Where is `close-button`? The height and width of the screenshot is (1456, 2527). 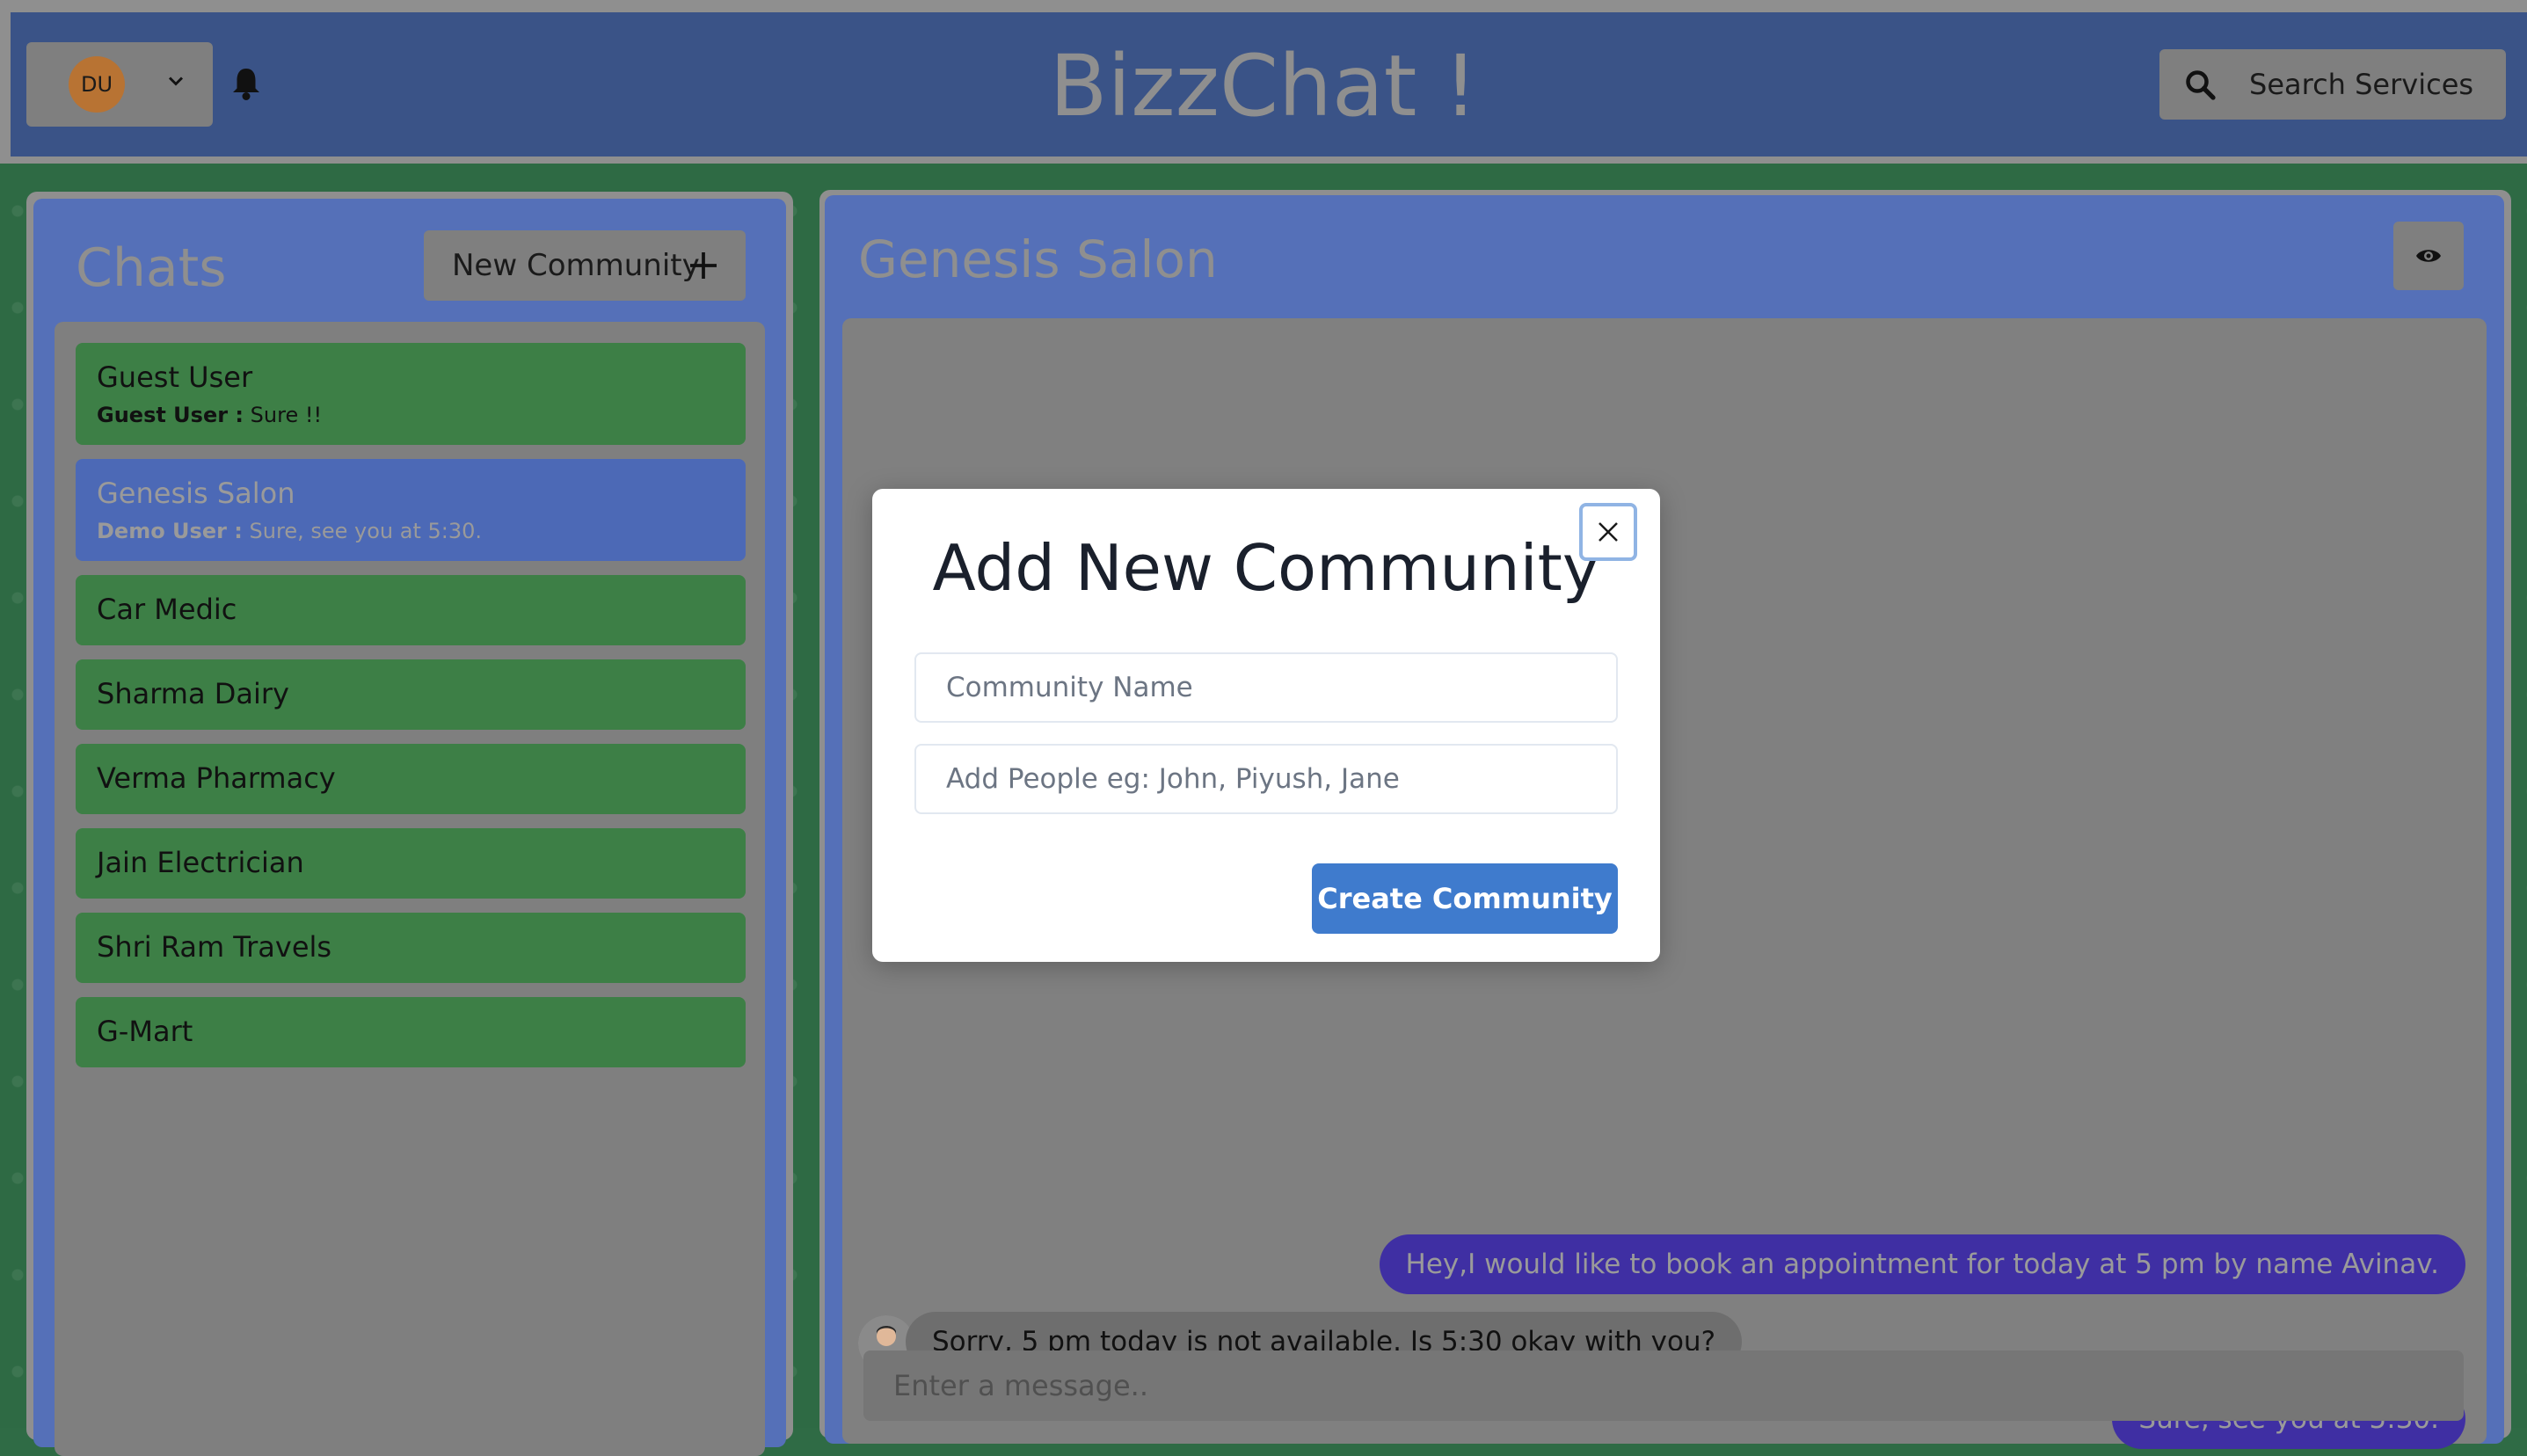 close-button is located at coordinates (1608, 532).